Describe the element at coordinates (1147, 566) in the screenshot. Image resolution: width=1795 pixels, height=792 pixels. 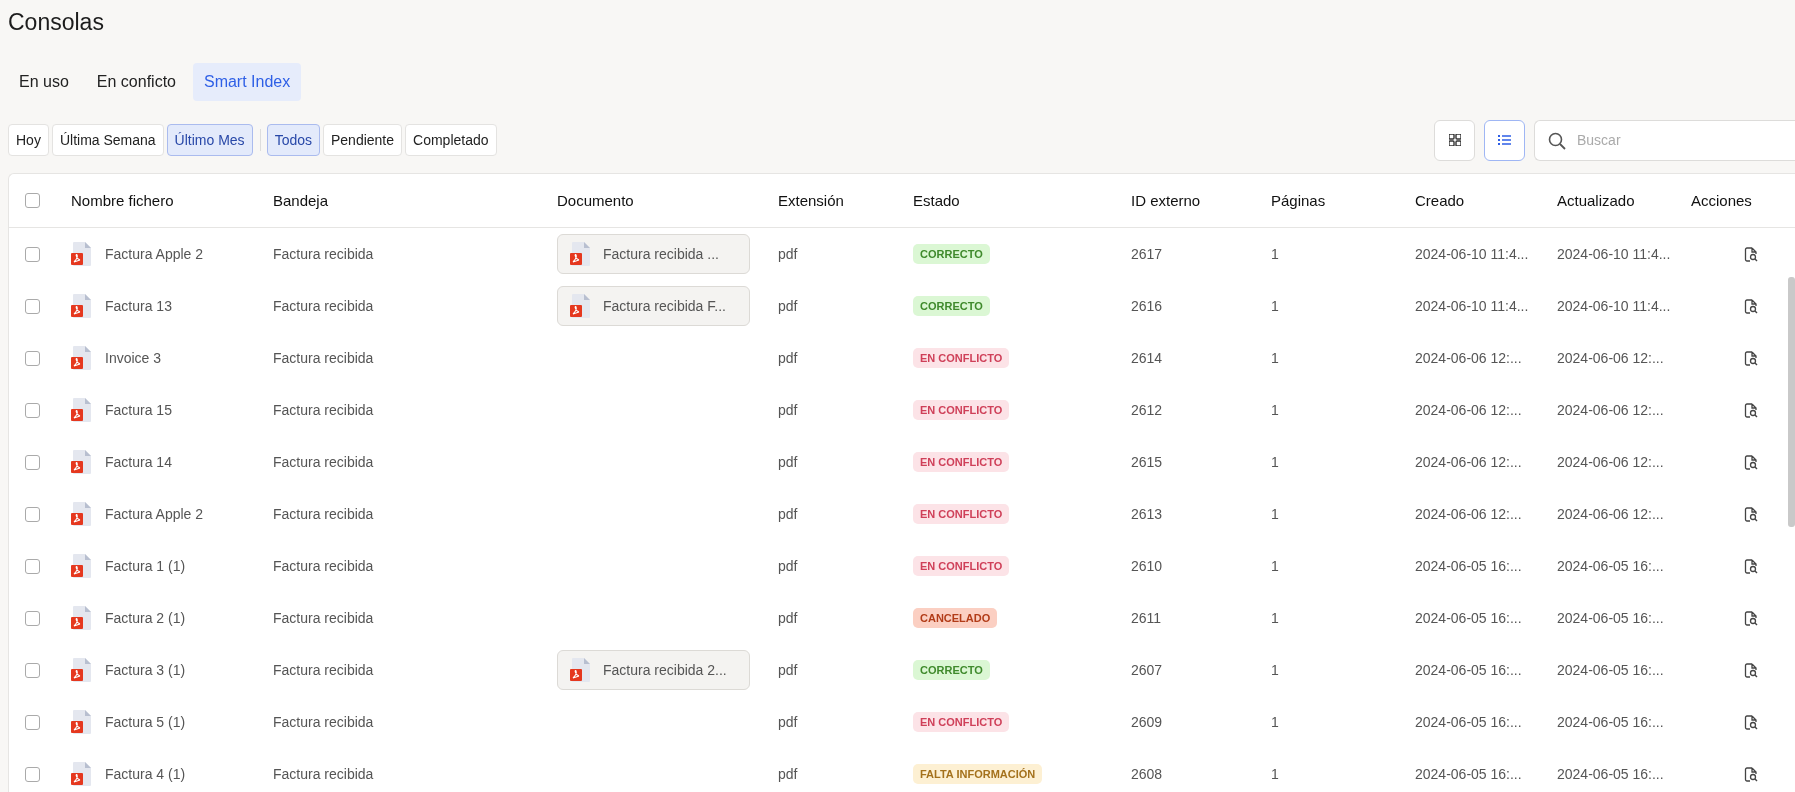
I see `table-cell-text: 2610` at that location.